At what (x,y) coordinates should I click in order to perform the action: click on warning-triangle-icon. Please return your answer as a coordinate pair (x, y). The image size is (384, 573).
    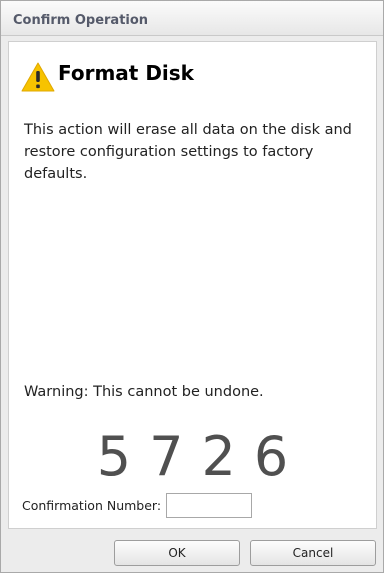
    Looking at the image, I should click on (38, 77).